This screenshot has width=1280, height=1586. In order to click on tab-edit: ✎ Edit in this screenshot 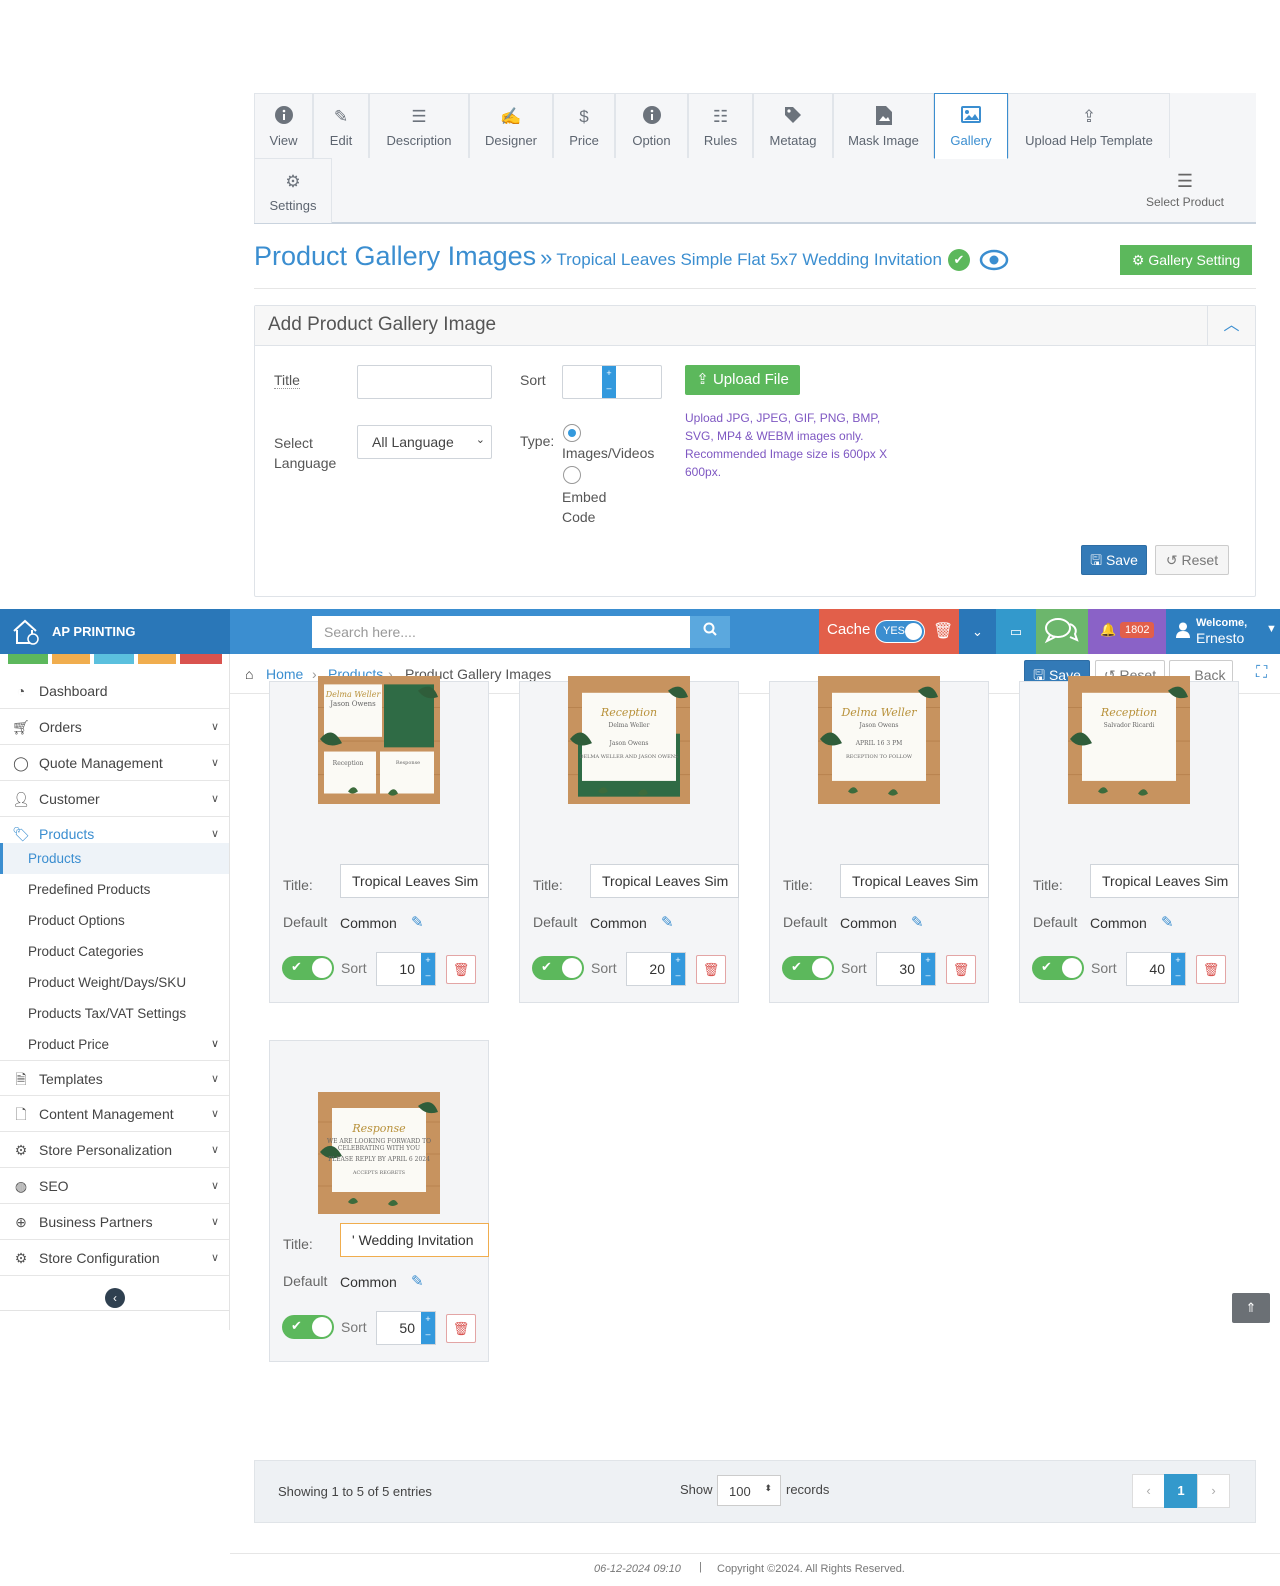, I will do `click(341, 125)`.